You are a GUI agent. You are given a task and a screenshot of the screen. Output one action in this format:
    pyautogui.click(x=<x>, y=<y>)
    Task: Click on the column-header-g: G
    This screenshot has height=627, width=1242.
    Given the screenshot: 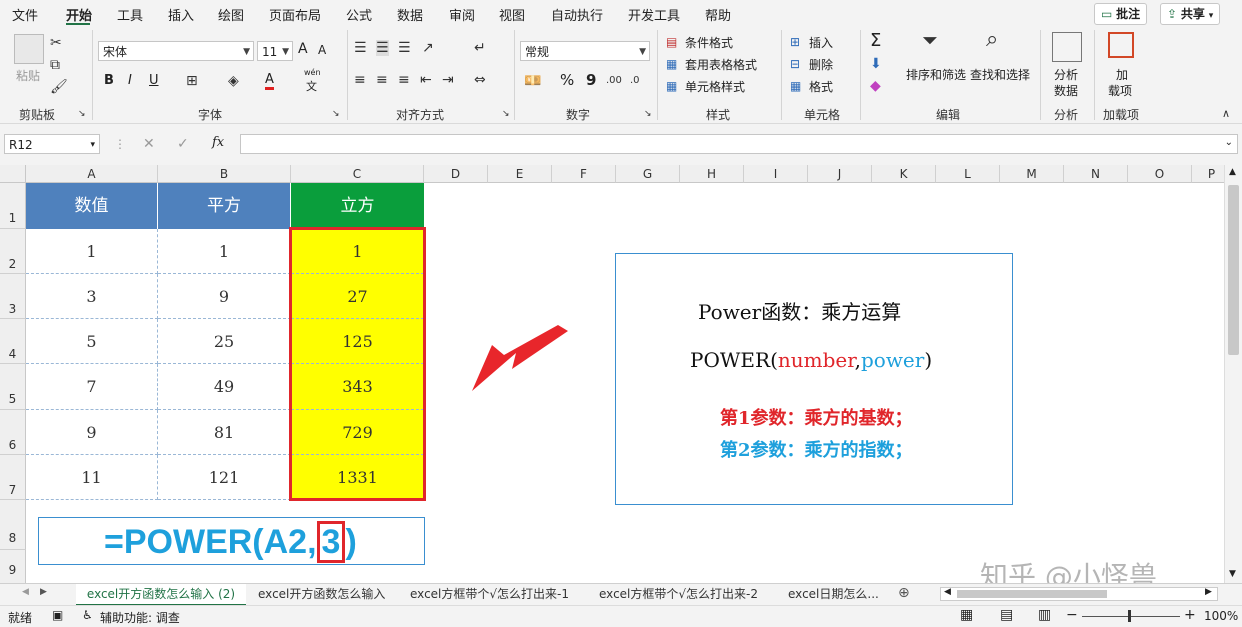 What is the action you would take?
    pyautogui.click(x=648, y=174)
    